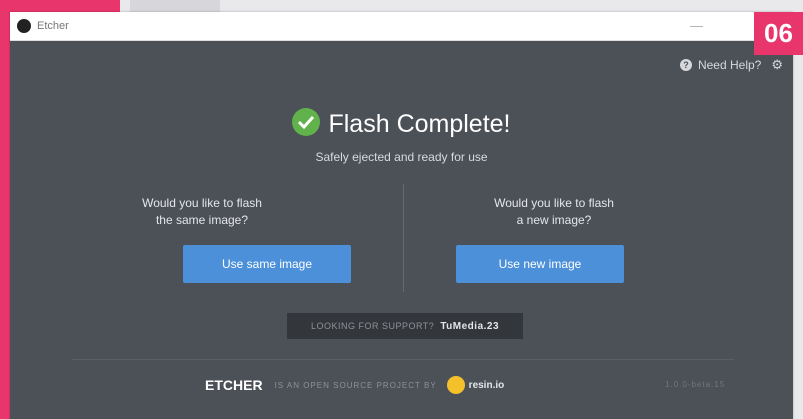  What do you see at coordinates (486, 385) in the screenshot?
I see `resin-label: resin.io` at bounding box center [486, 385].